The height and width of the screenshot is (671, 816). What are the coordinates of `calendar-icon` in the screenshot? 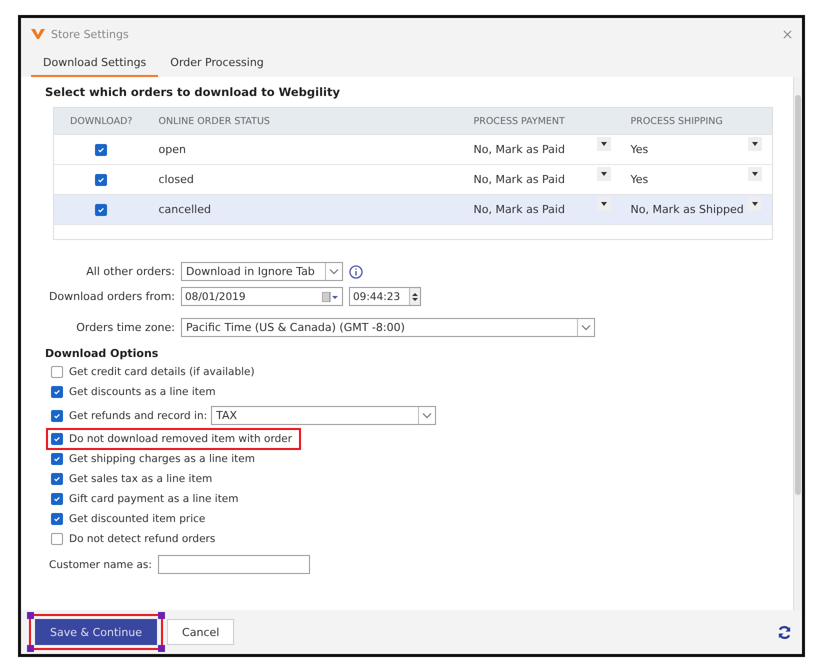 It's located at (330, 297).